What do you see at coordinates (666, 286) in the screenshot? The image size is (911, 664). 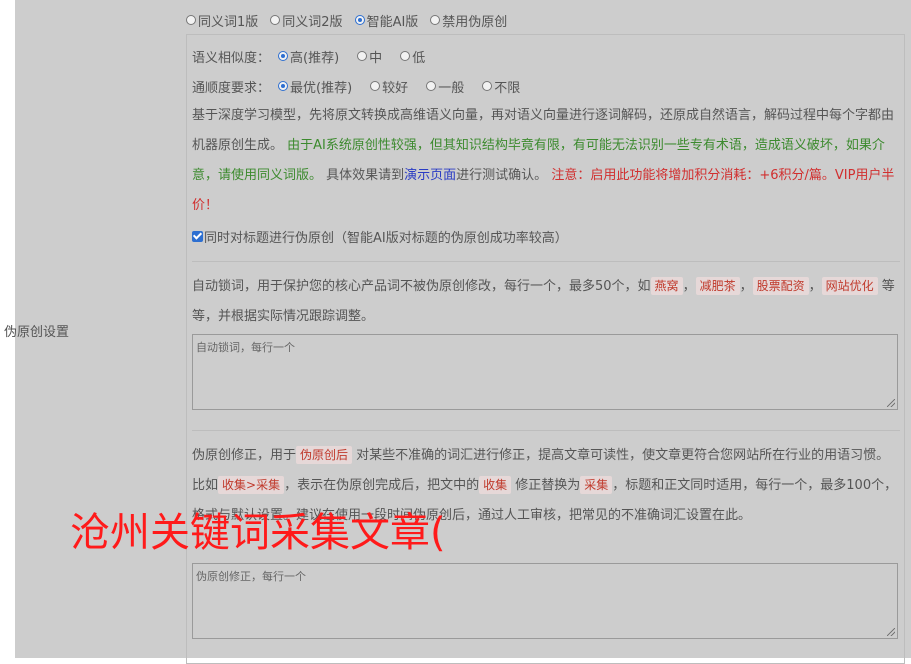 I see `example-tag: 燕窝` at bounding box center [666, 286].